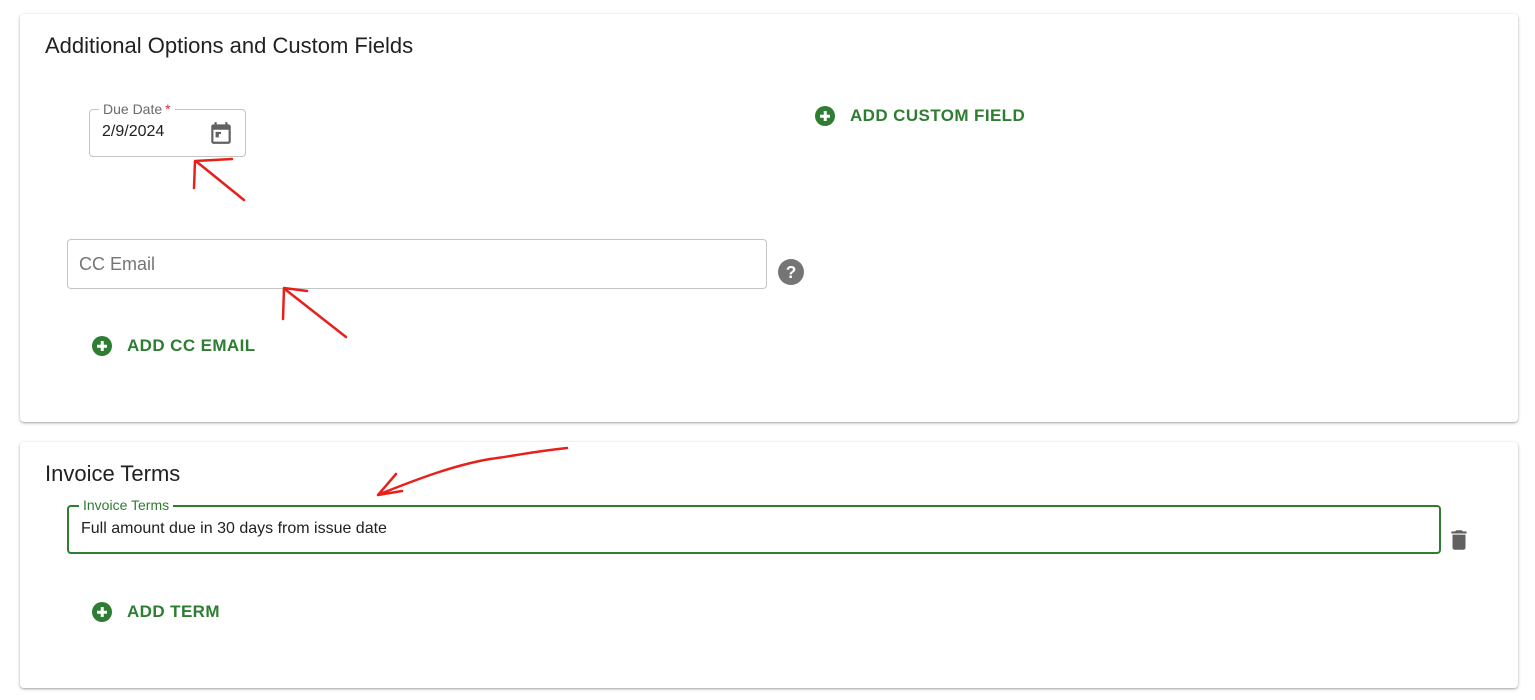 This screenshot has width=1535, height=700. What do you see at coordinates (938, 115) in the screenshot?
I see `add-custom-field-label: ADD CUSTOM FIELD` at bounding box center [938, 115].